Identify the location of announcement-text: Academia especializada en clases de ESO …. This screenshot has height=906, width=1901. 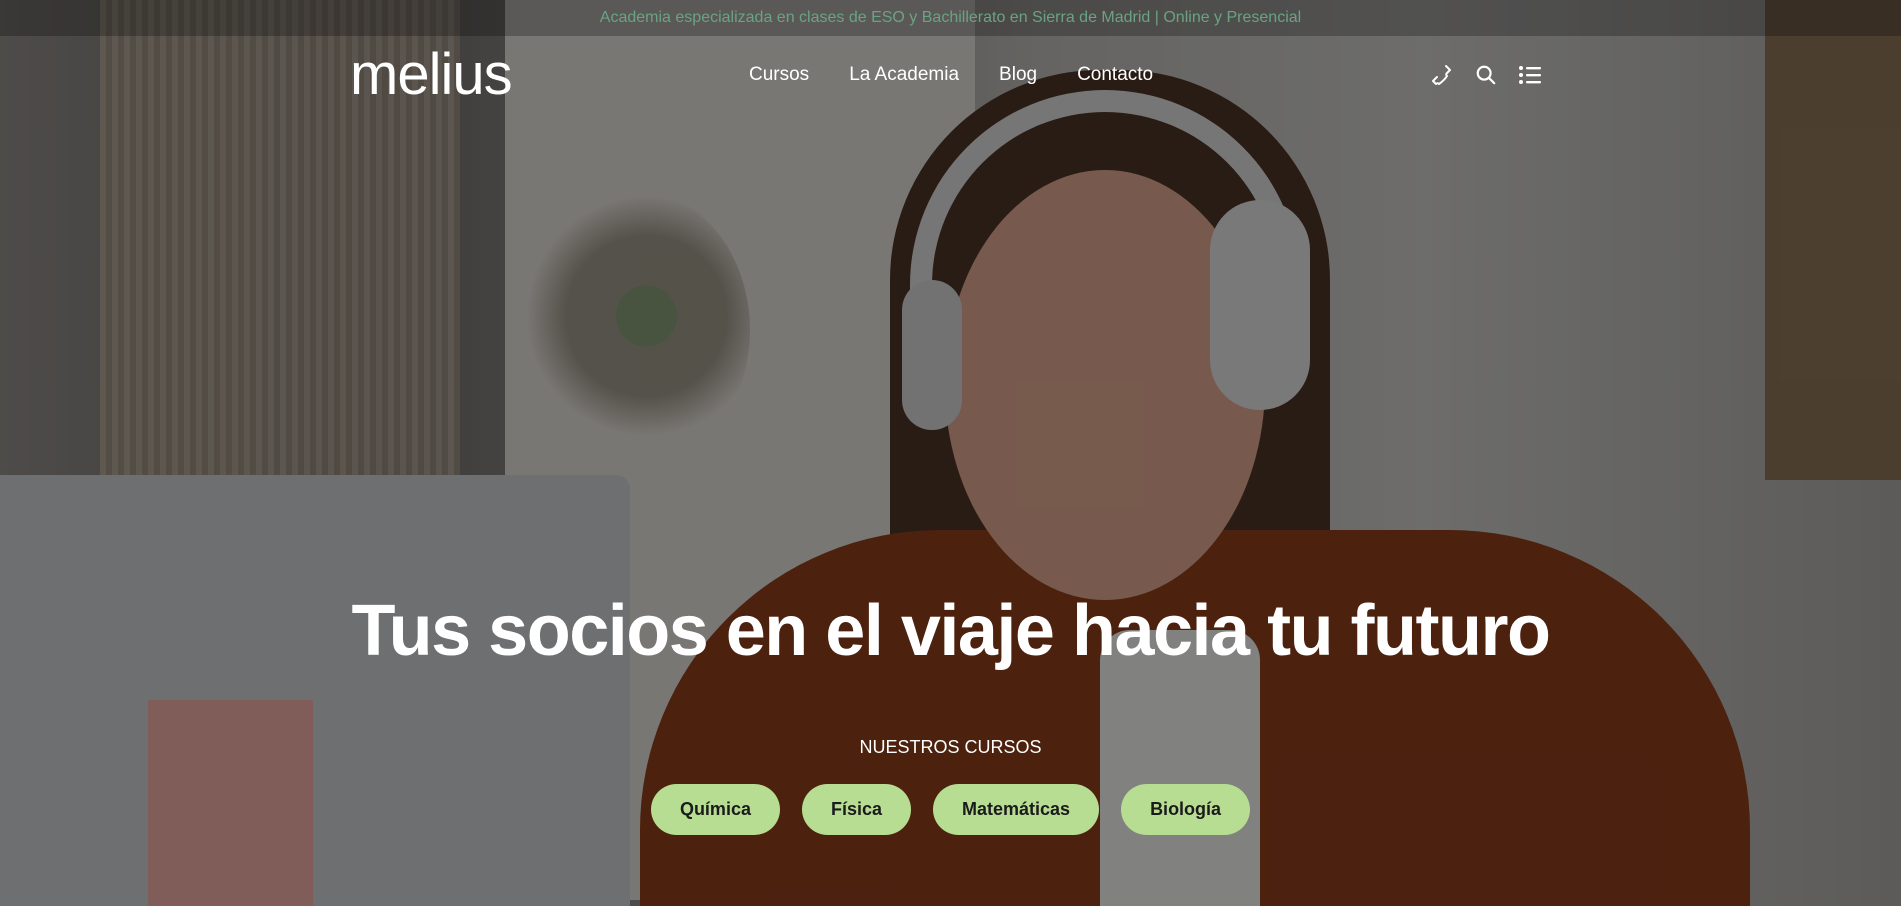
(950, 17).